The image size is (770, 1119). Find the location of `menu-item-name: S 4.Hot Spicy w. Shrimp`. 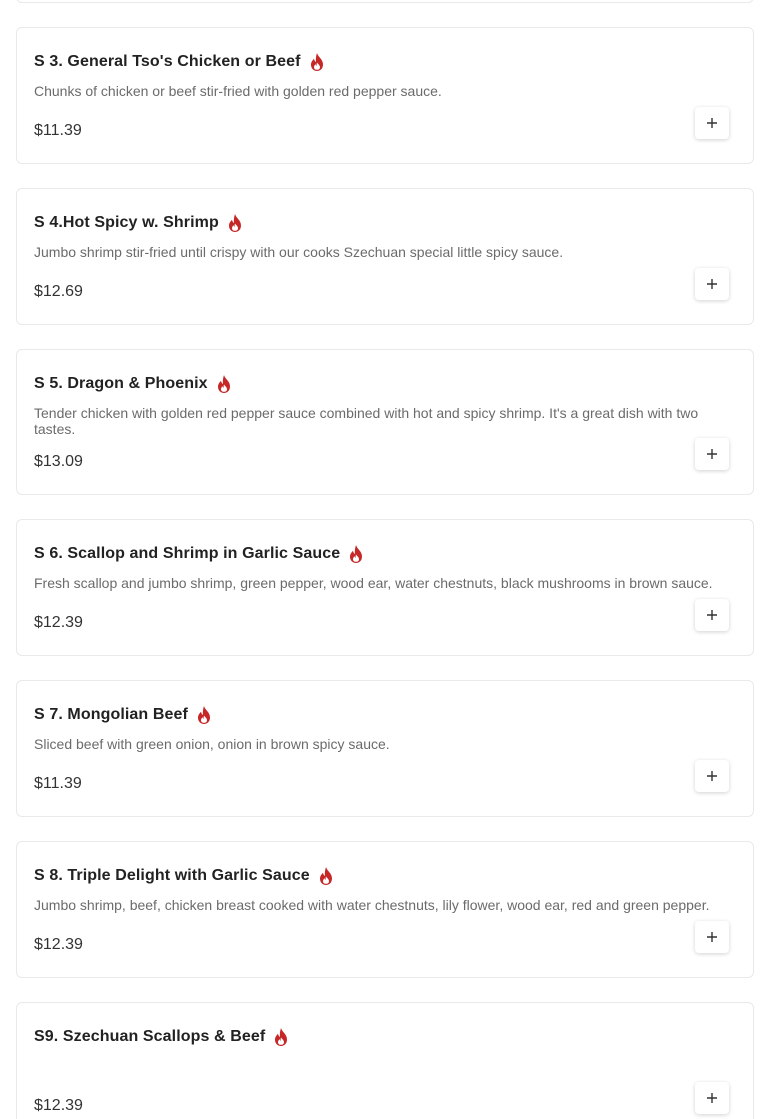

menu-item-name: S 4.Hot Spicy w. Shrimp is located at coordinates (126, 222).